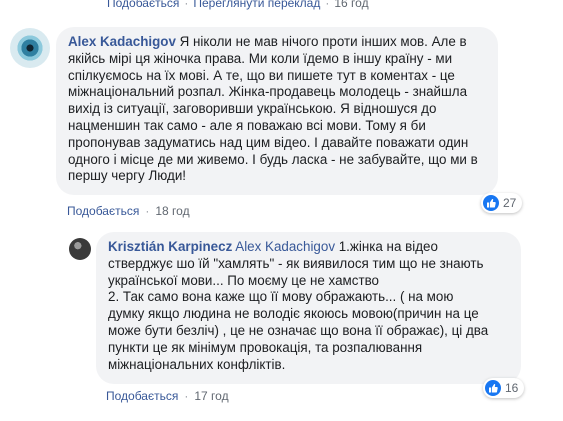 The image size is (563, 421). What do you see at coordinates (502, 203) in the screenshot?
I see `reactions-badge: 27` at bounding box center [502, 203].